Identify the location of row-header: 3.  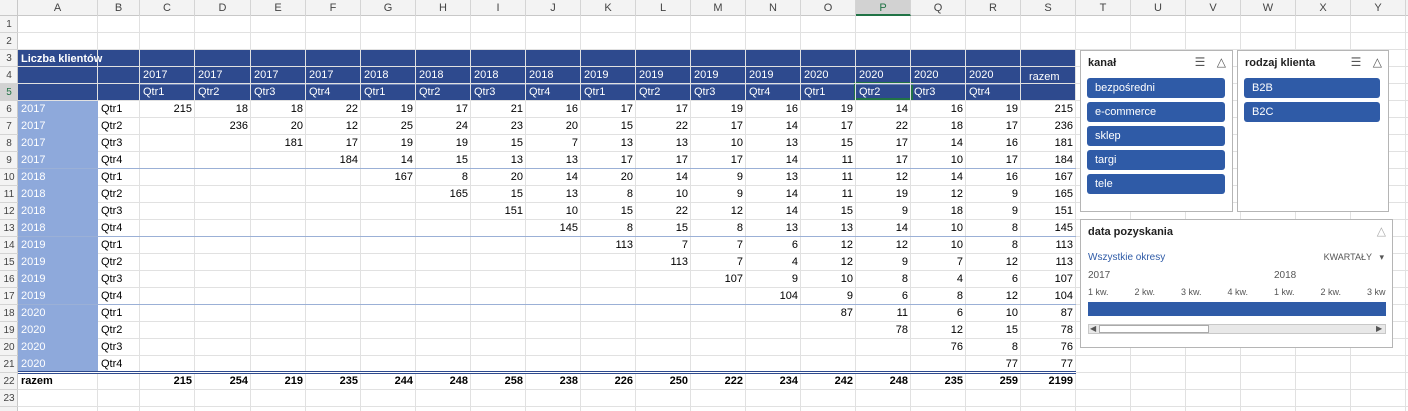
(9, 58).